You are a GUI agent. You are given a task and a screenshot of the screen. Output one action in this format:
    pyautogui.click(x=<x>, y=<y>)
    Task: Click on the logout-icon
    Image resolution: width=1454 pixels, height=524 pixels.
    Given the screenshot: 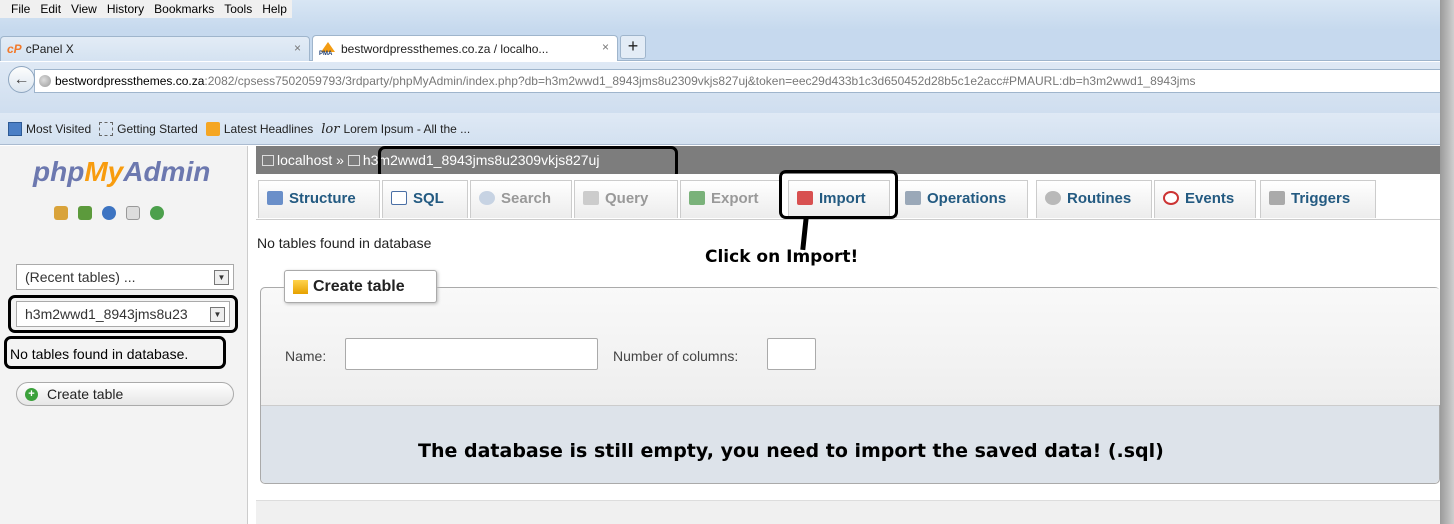 What is the action you would take?
    pyautogui.click(x=85, y=213)
    